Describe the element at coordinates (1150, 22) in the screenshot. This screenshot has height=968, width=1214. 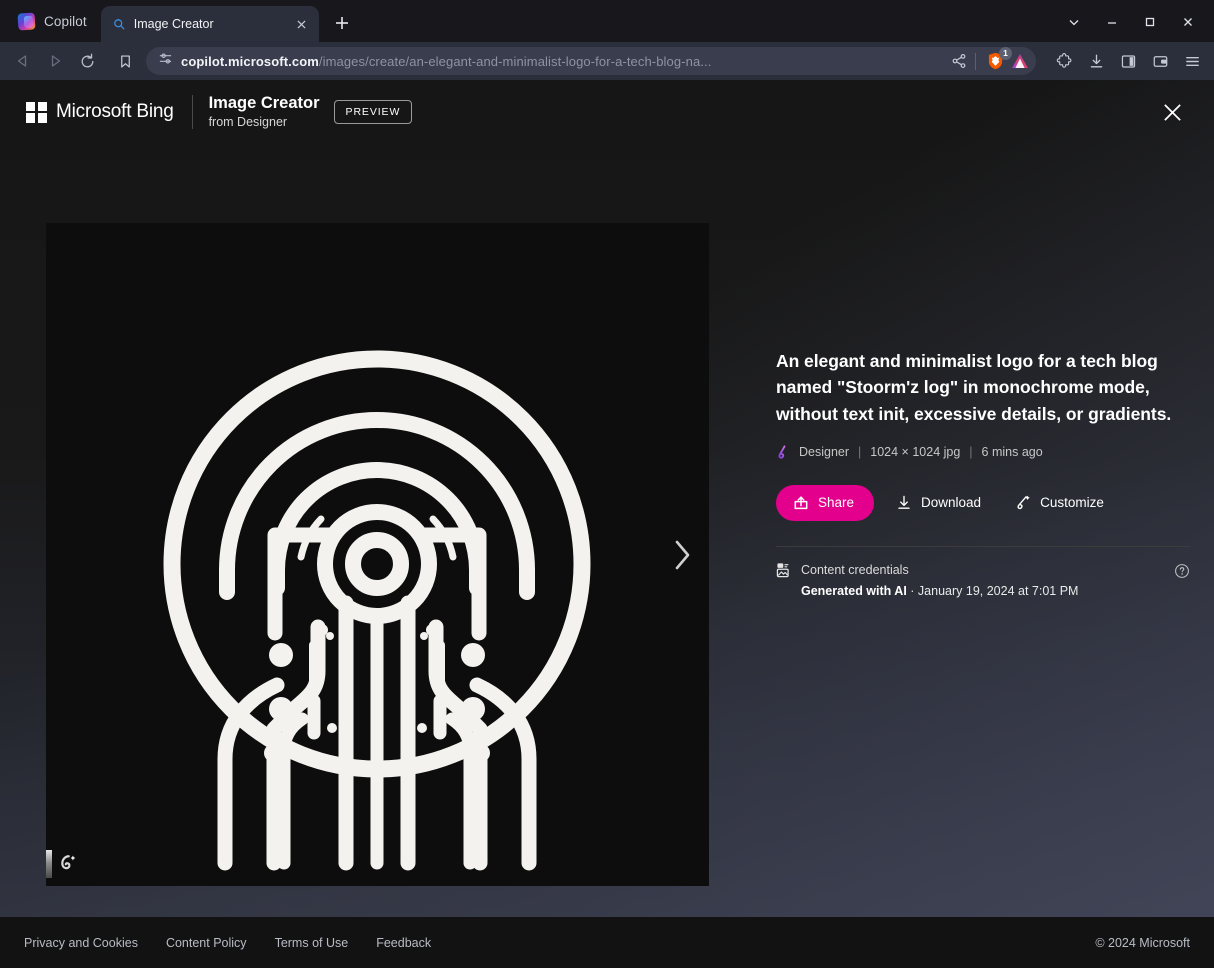
I see `maximize-icon` at that location.